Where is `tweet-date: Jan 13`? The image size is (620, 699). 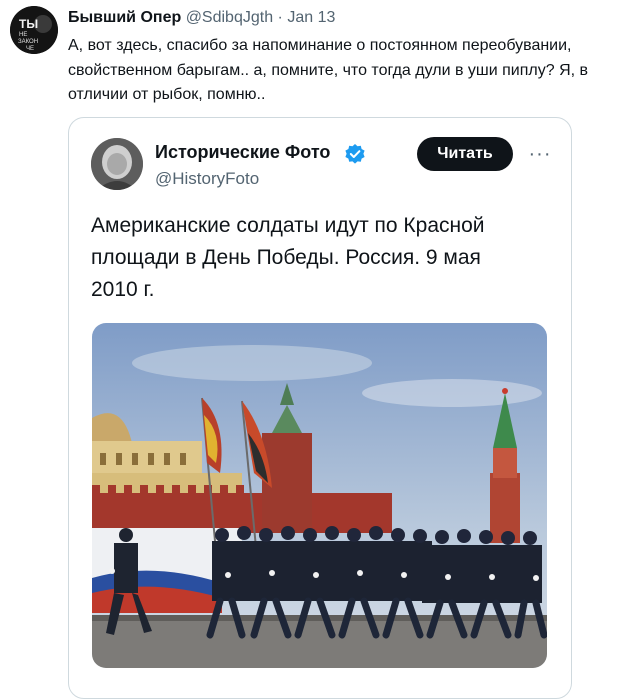
tweet-date: Jan 13 is located at coordinates (311, 17).